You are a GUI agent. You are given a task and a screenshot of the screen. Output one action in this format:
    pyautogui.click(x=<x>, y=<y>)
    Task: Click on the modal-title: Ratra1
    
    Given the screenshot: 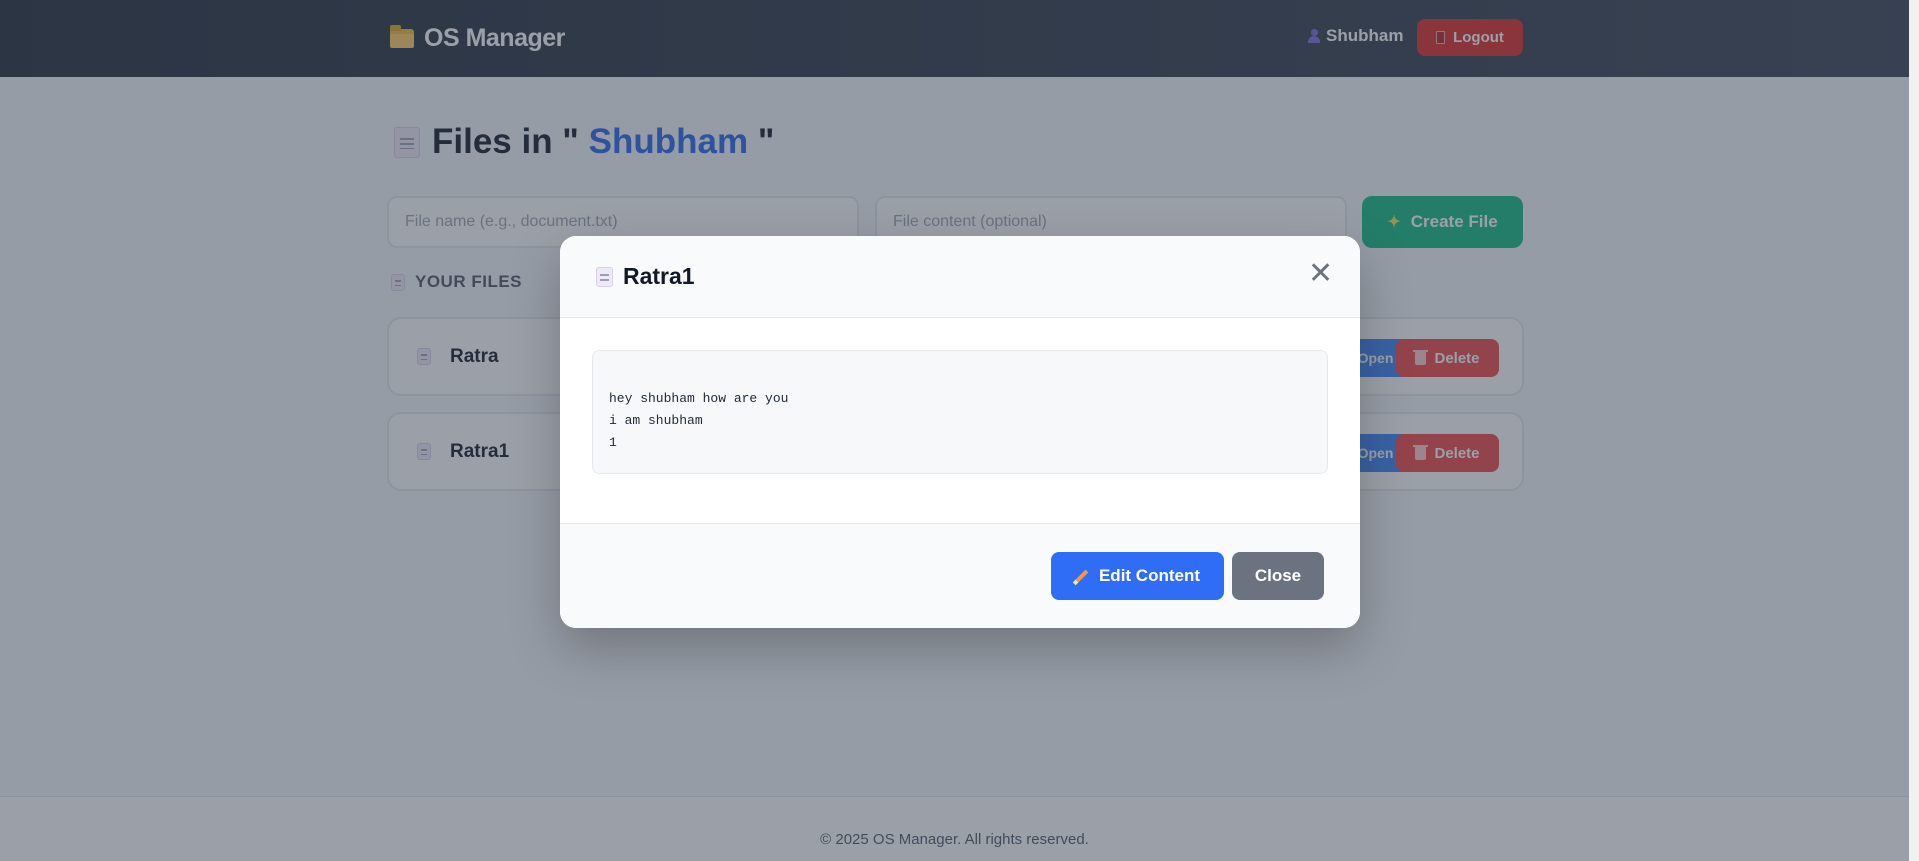 What is the action you would take?
    pyautogui.click(x=645, y=276)
    